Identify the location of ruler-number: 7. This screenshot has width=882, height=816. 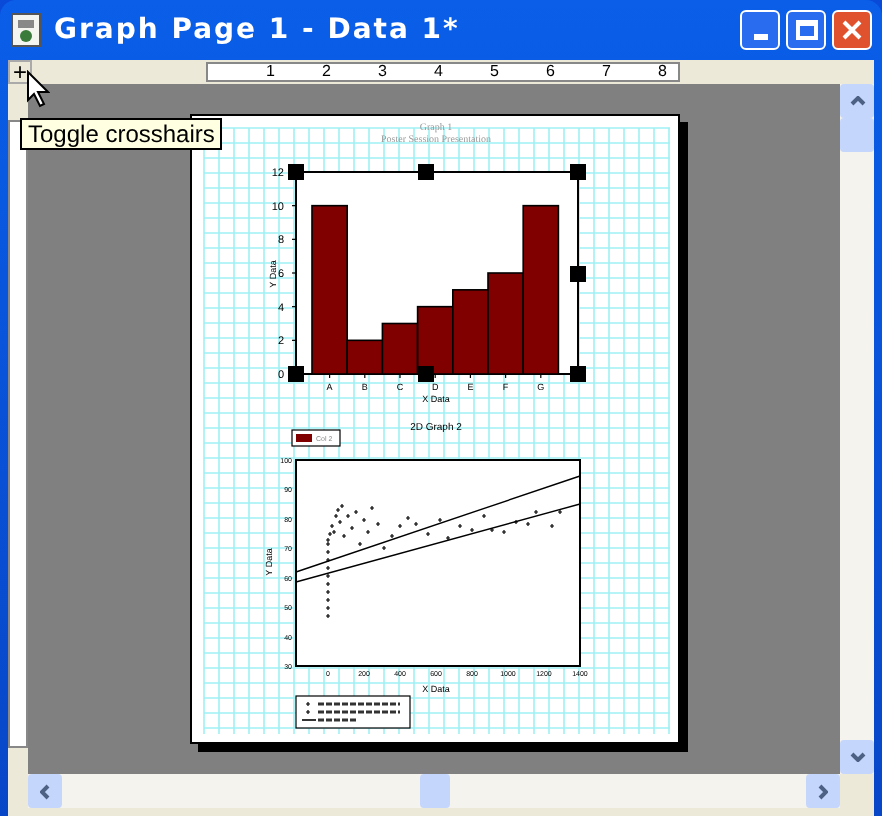
(606, 72).